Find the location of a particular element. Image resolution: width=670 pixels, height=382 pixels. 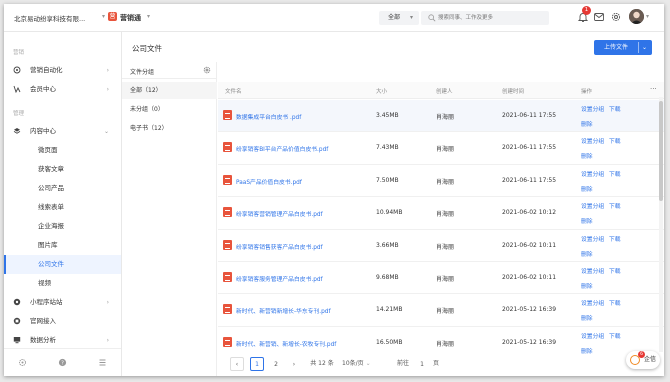

file-name-link: 数据集成平台白皮书 .pdf is located at coordinates (268, 116).